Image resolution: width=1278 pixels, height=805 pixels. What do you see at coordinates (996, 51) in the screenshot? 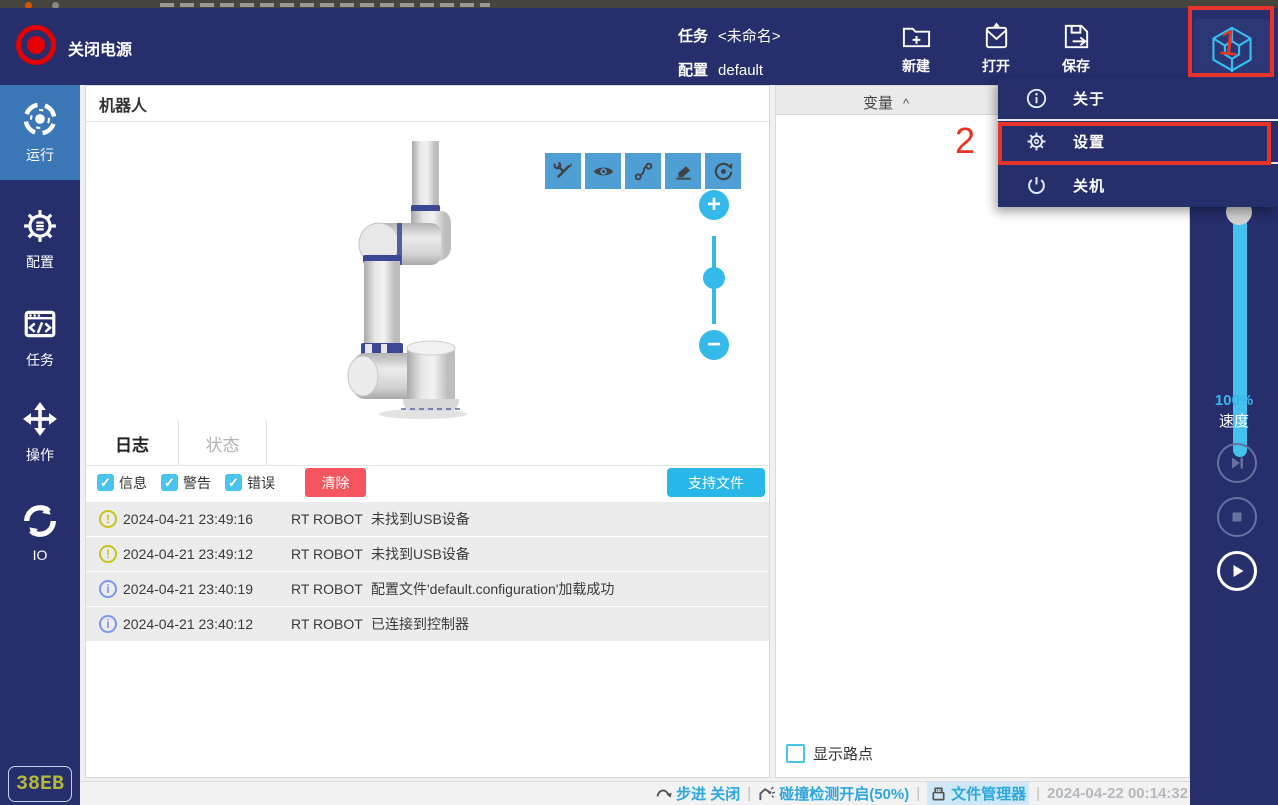
I see `open-task-button: 打开` at bounding box center [996, 51].